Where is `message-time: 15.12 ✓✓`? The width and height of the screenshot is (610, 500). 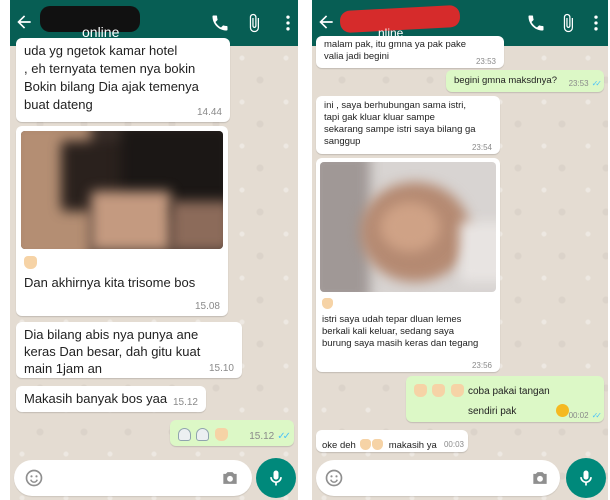
message-time: 15.12 ✓✓ is located at coordinates (270, 436).